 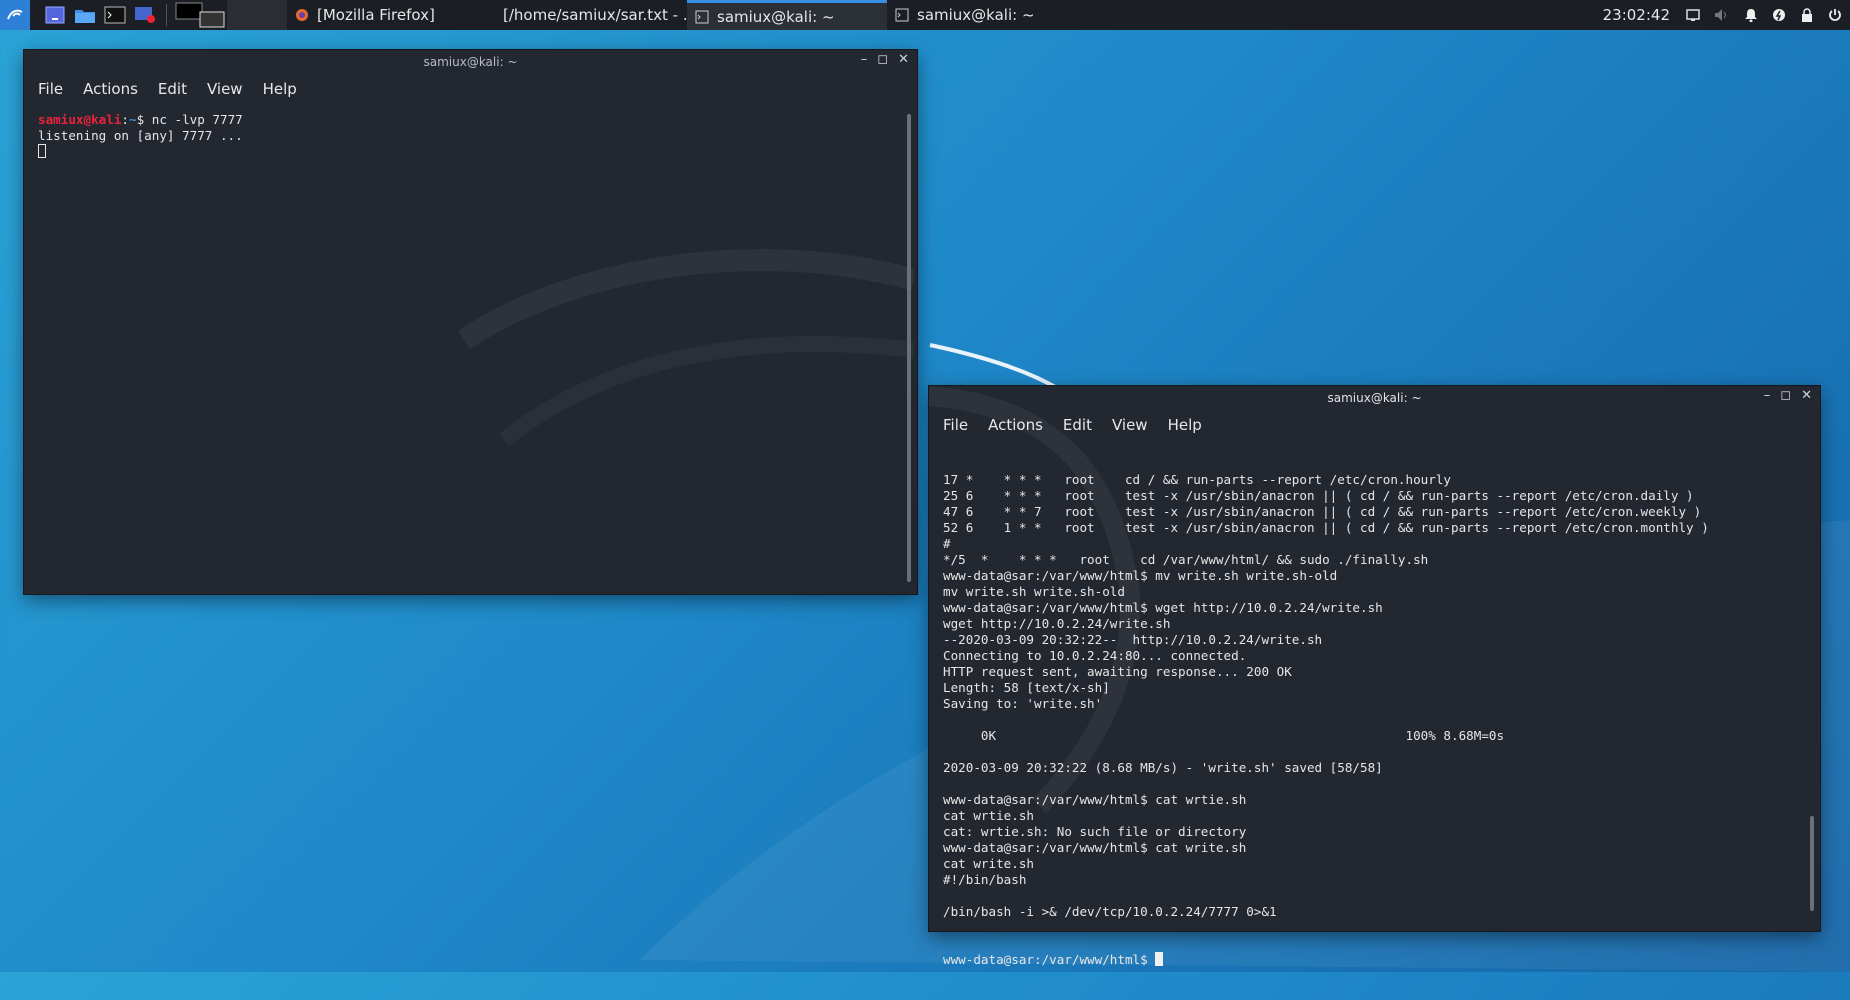 I want to click on terminal-line: cat write.sh, so click(x=988, y=863).